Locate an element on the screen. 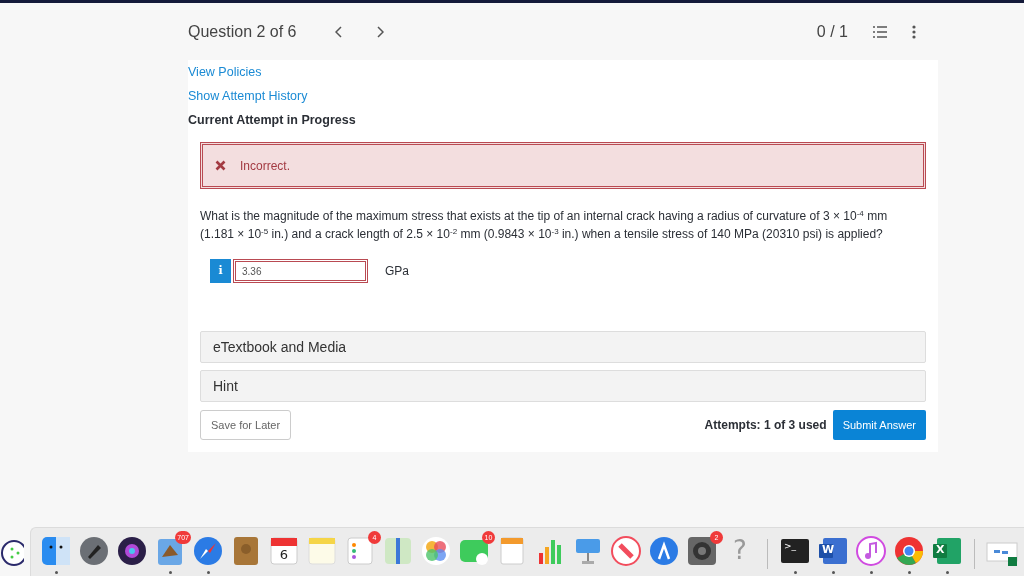 The width and height of the screenshot is (1024, 576). submit-answer-button: Submit Answer is located at coordinates (879, 425).